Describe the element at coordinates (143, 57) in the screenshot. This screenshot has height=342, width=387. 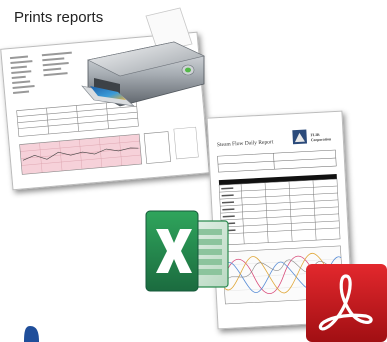
I see `printer-icon` at that location.